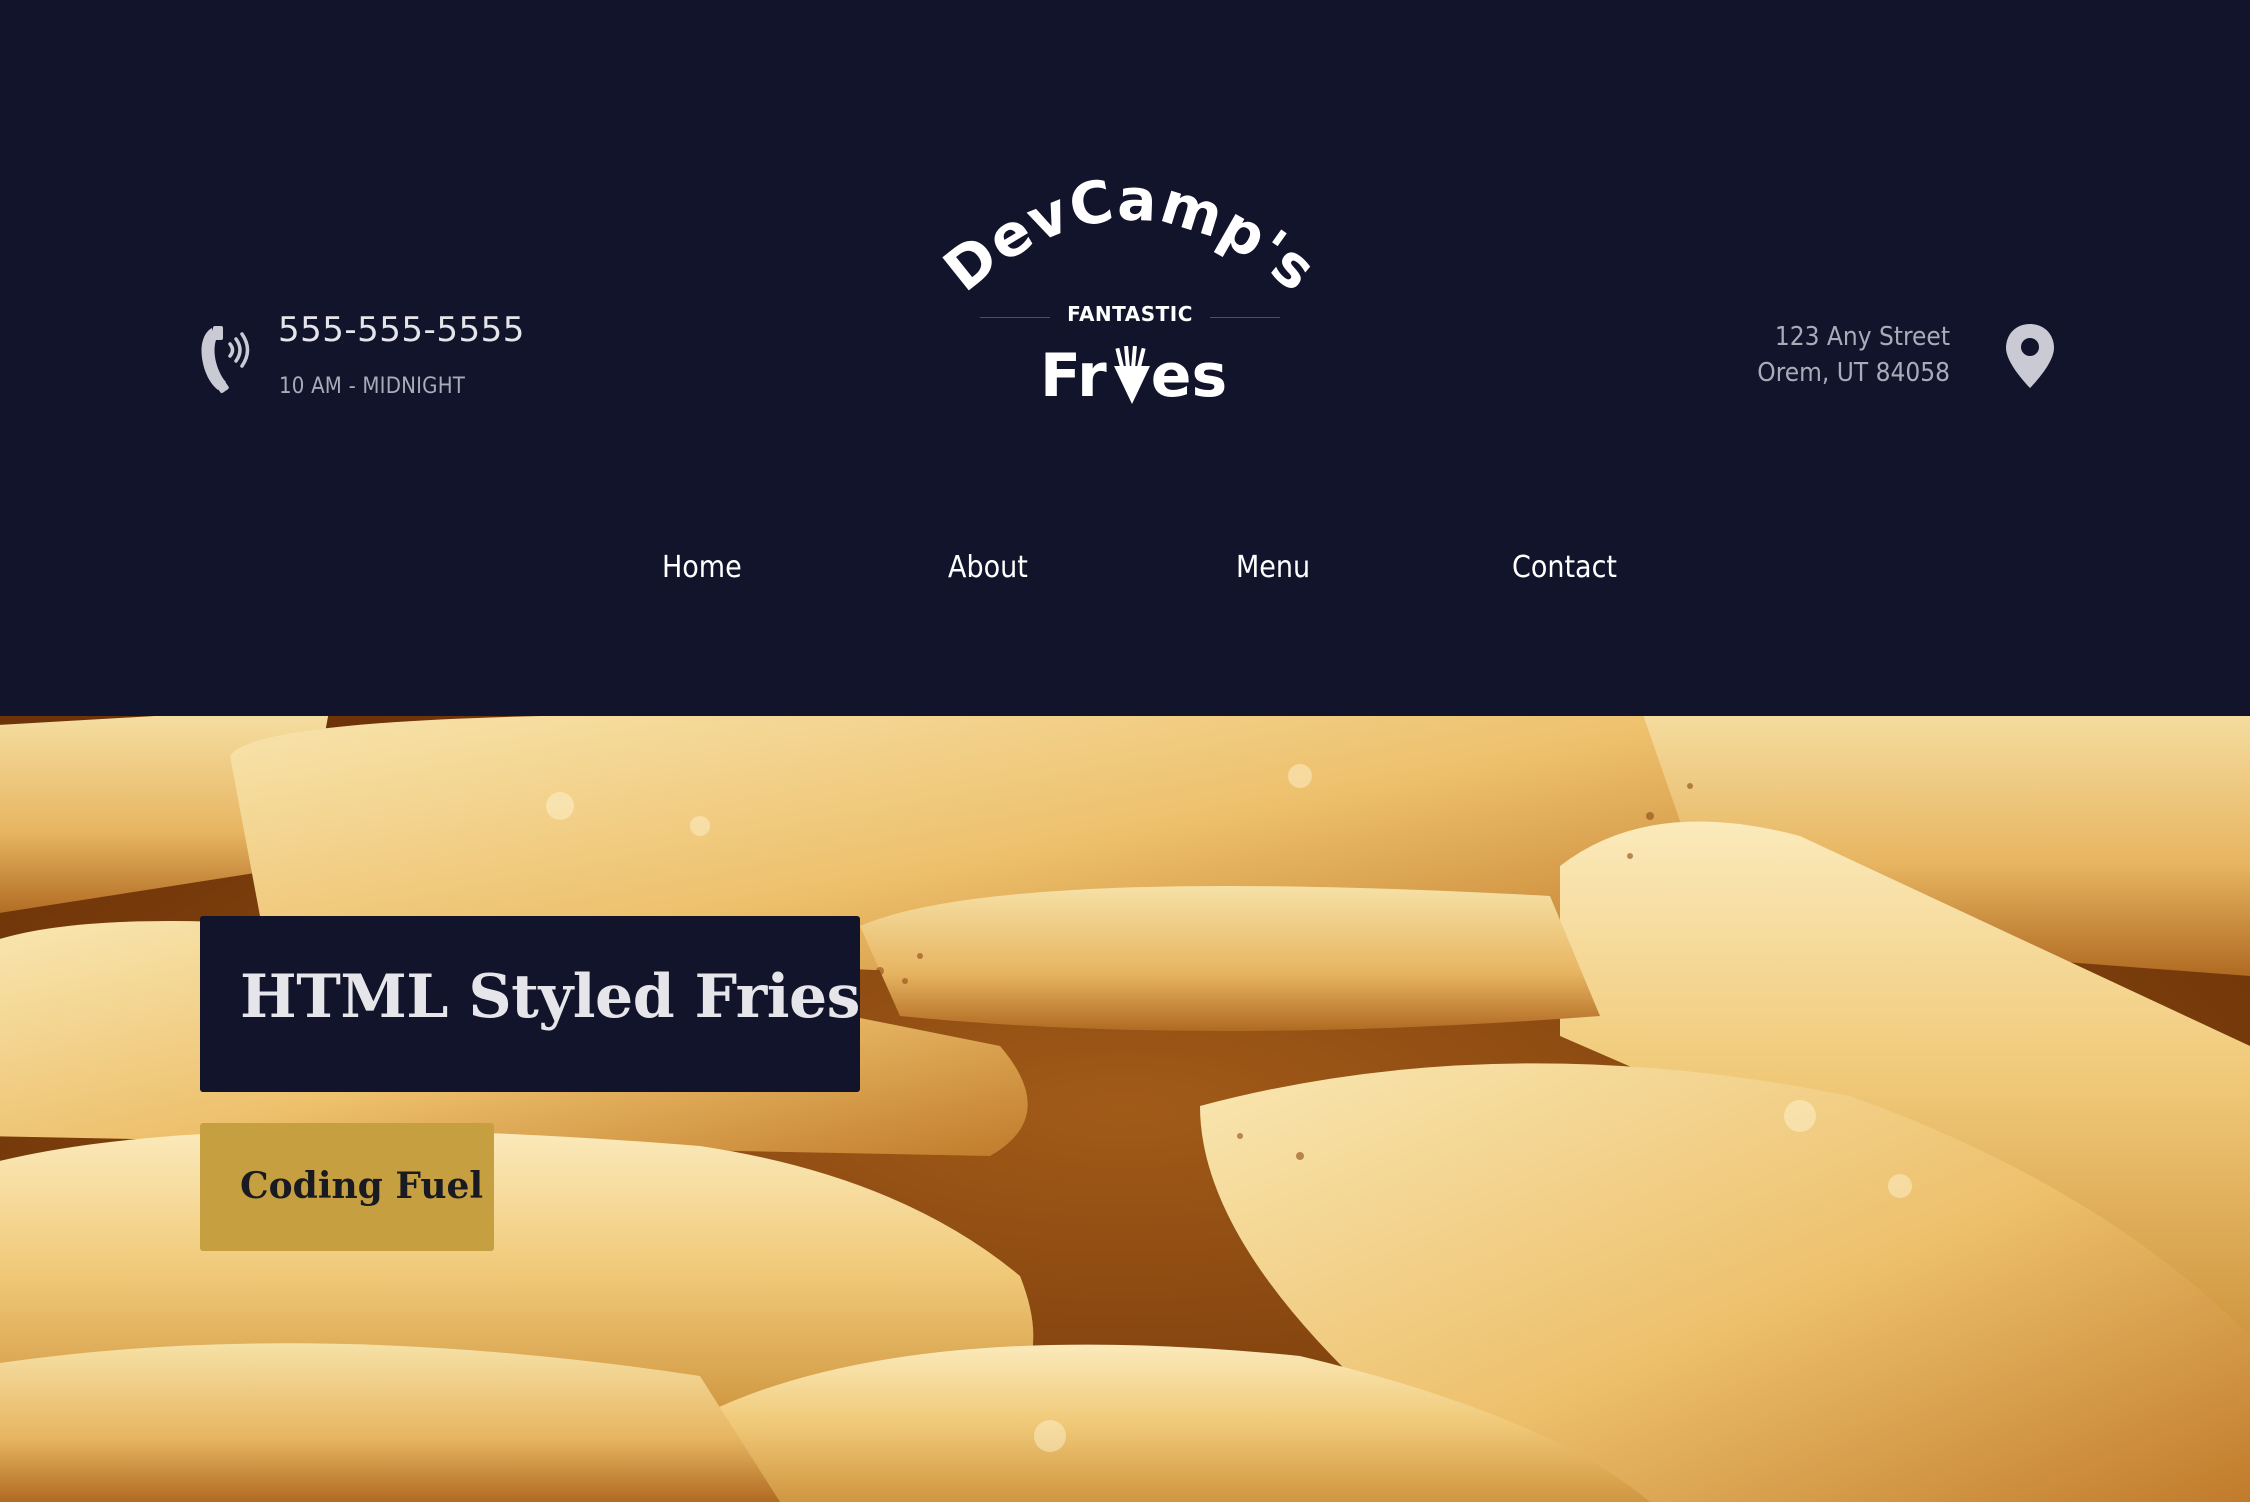 This screenshot has width=2250, height=1502. Describe the element at coordinates (550, 997) in the screenshot. I see `hero-title: HTML Styled Fries` at that location.